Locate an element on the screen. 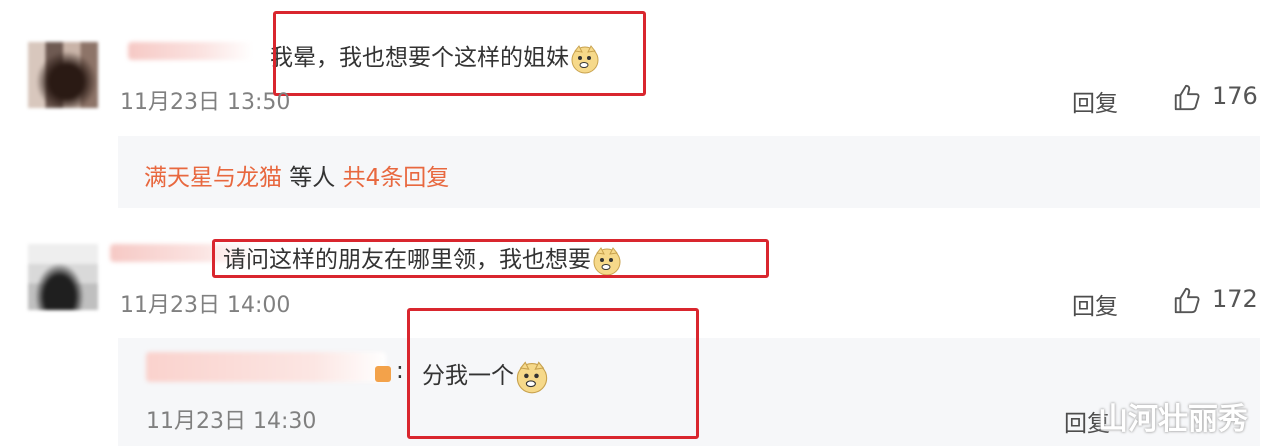  sub-replies-summary: 满天星与龙猫 等人 共4条回复 is located at coordinates (296, 175).